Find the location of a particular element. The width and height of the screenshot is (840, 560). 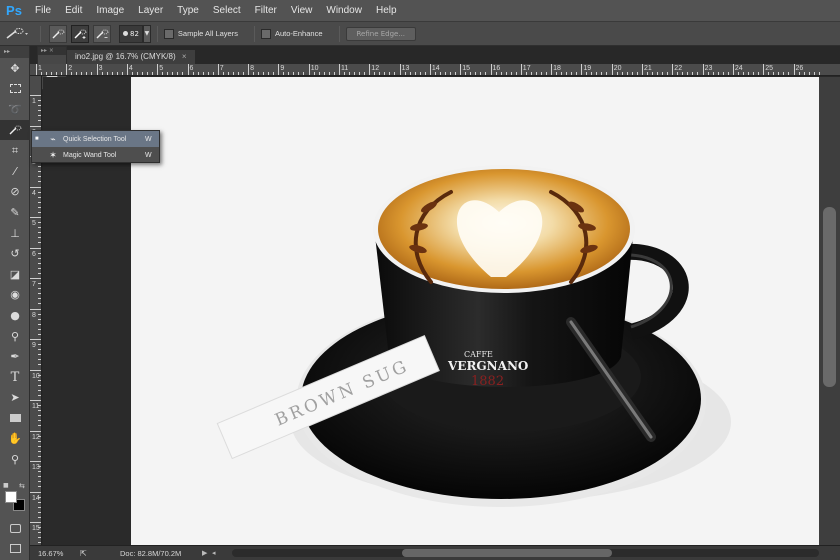

panel-collapse-arrows: ▸▸ × is located at coordinates (52, 51).